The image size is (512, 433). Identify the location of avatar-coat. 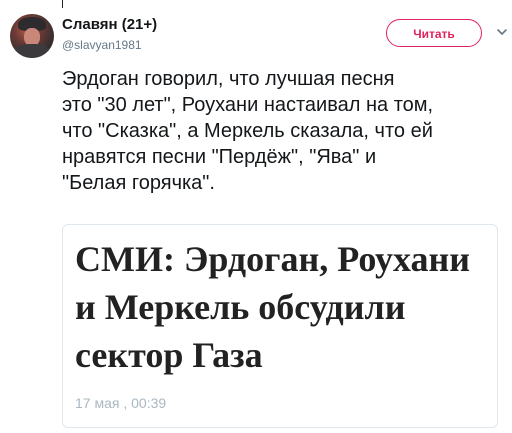
(32, 51).